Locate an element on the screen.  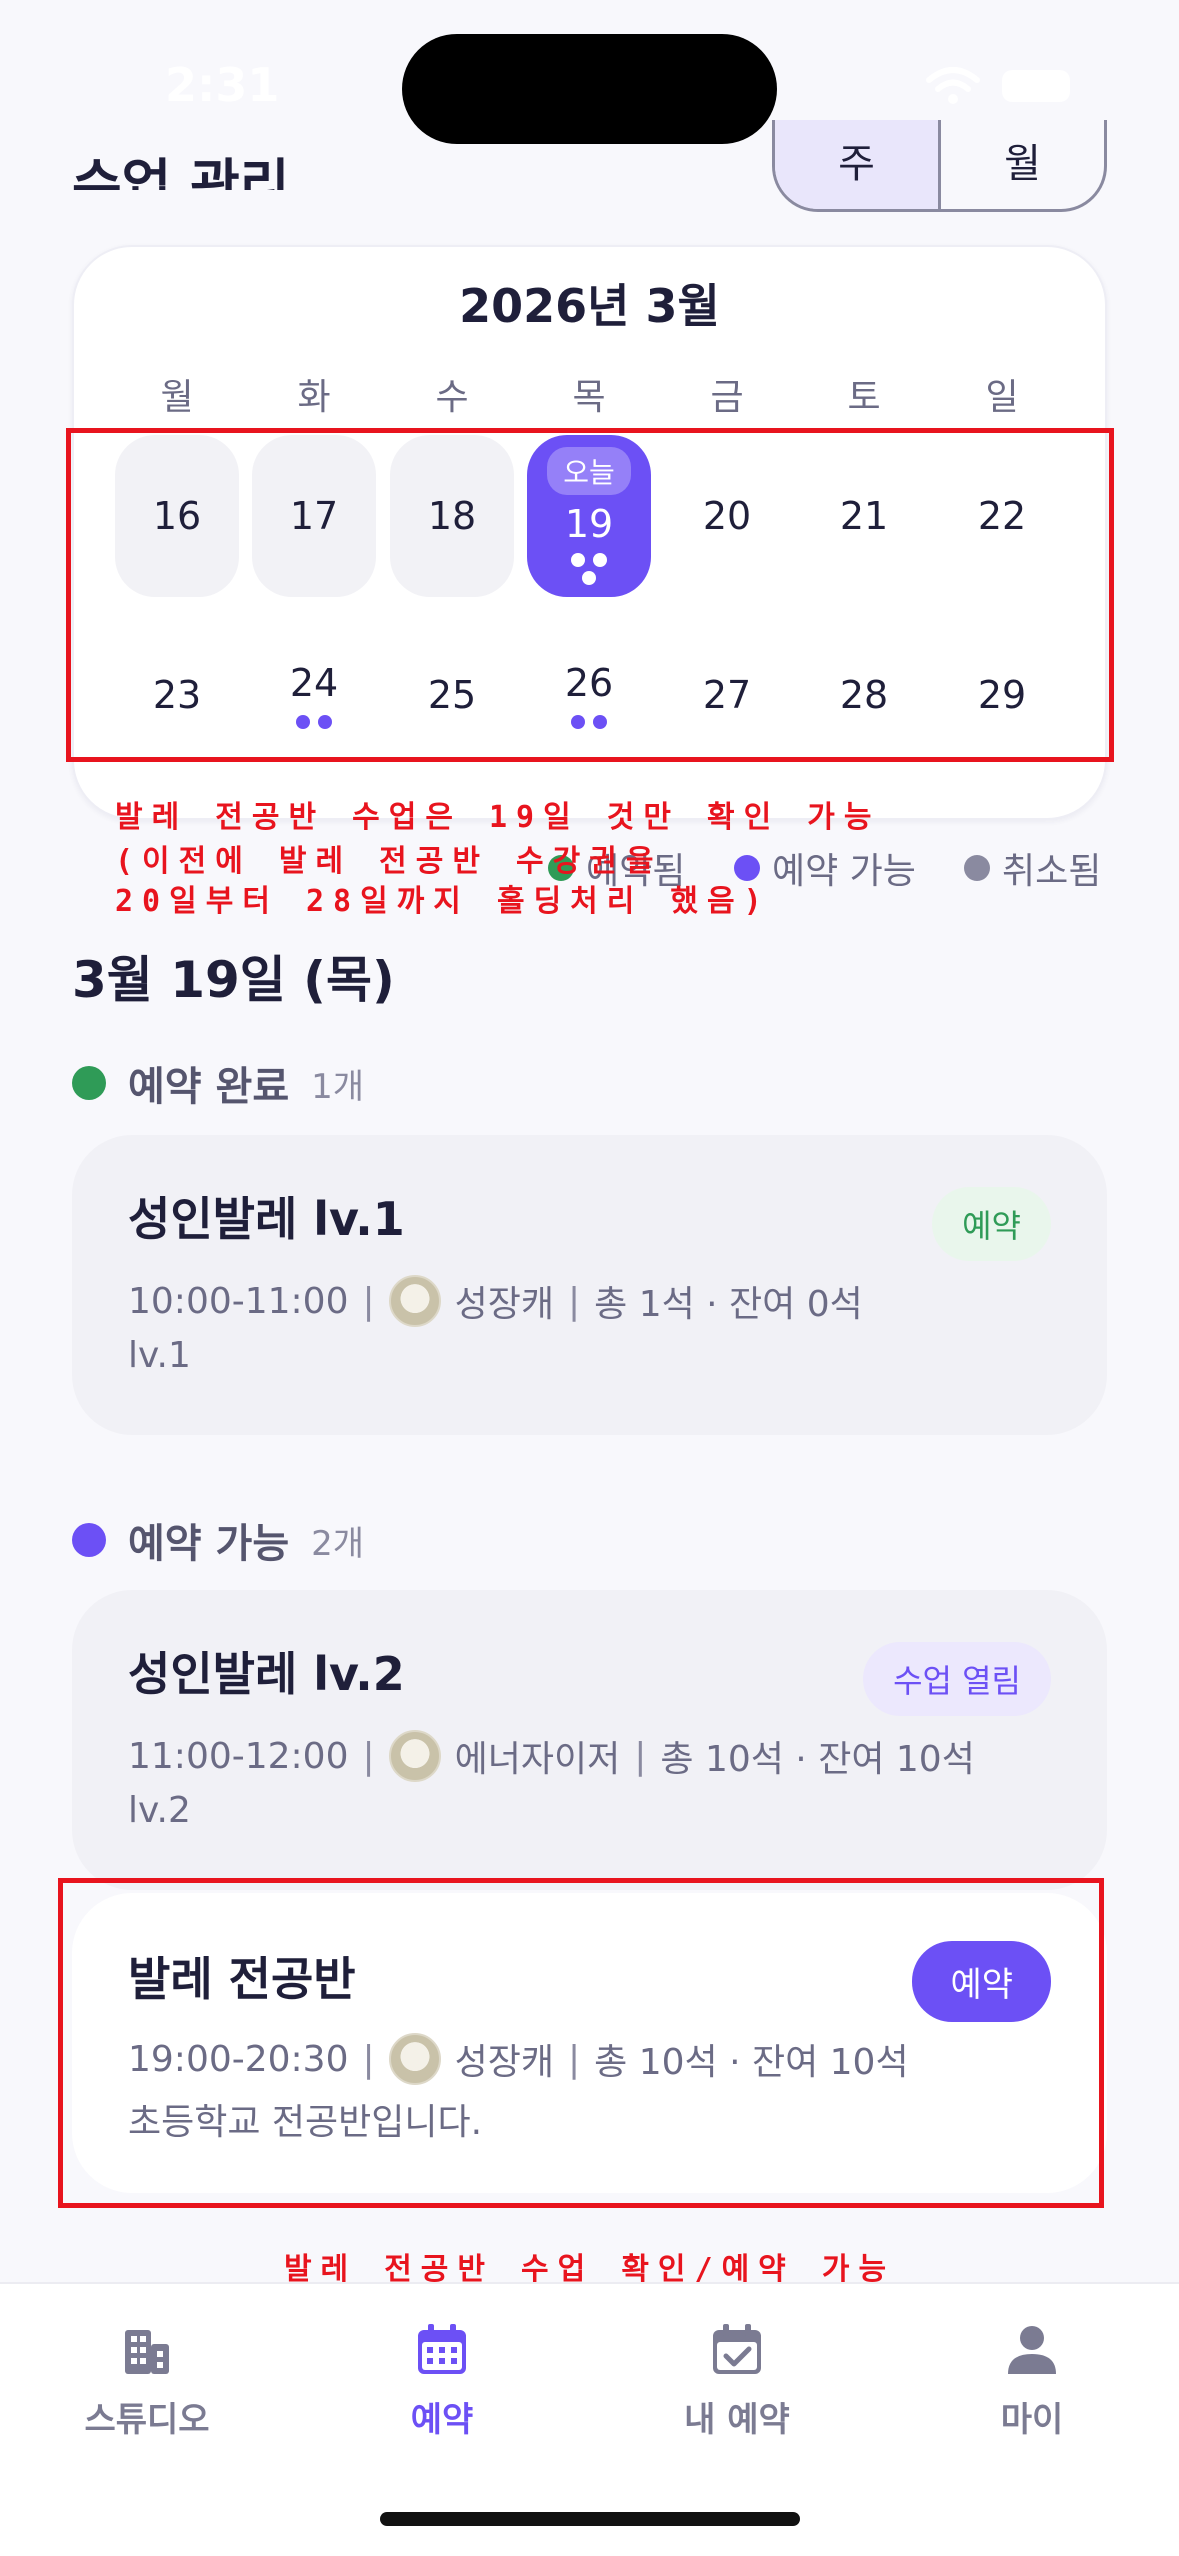
building-icon is located at coordinates (147, 2352).